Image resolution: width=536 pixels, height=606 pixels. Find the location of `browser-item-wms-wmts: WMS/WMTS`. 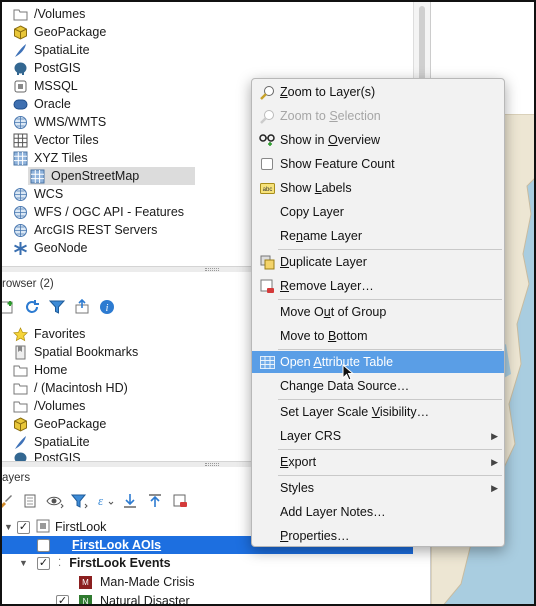

browser-item-wms-wmts: WMS/WMTS is located at coordinates (59, 122).